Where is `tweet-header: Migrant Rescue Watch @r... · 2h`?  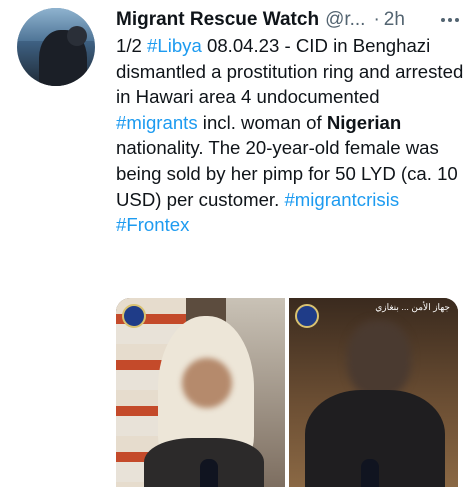 tweet-header: Migrant Rescue Watch @r... · 2h is located at coordinates (289, 20).